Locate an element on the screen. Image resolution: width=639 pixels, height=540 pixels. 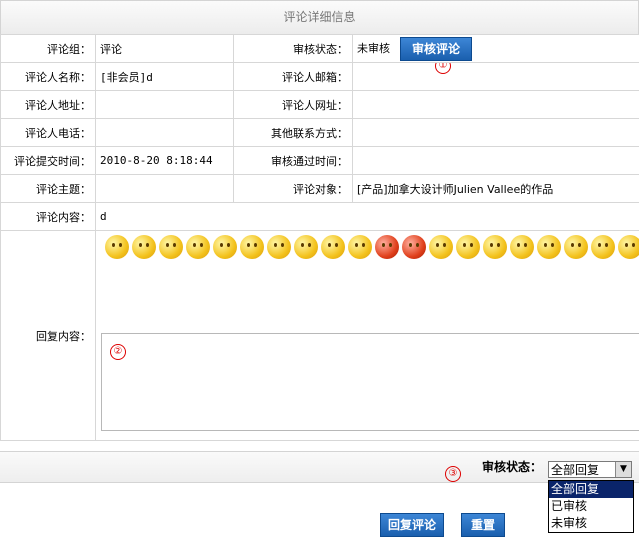
email-label: 评论人邮箱： is located at coordinates (293, 76).